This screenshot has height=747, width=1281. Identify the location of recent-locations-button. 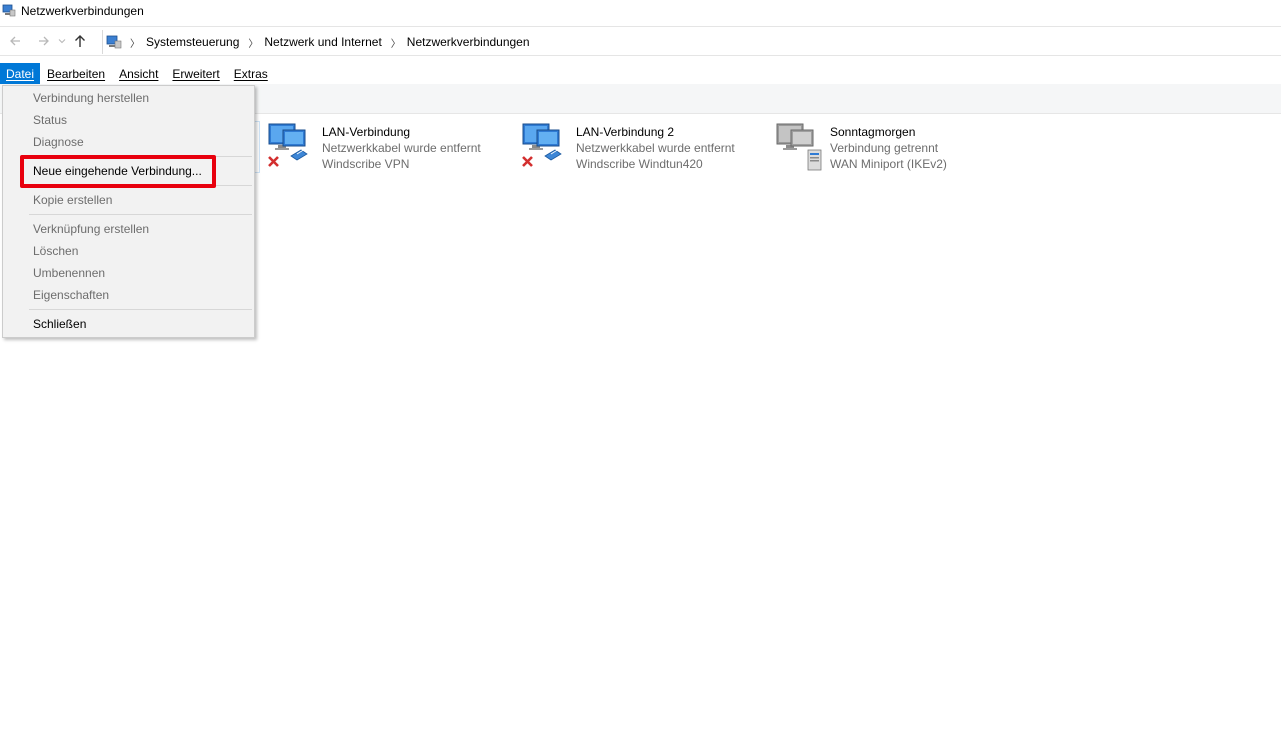
(62, 41).